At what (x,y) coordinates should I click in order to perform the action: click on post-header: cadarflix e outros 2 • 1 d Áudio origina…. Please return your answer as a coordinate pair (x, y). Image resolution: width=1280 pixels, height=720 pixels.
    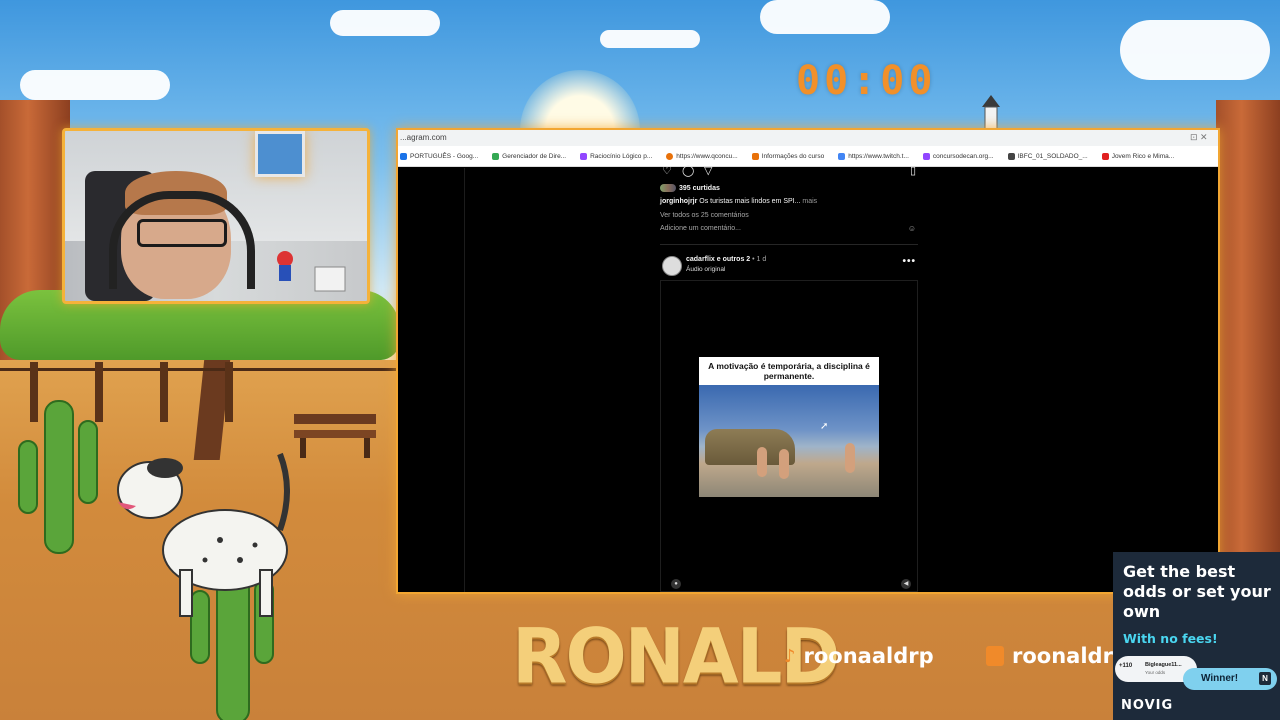
    Looking at the image, I should click on (789, 266).